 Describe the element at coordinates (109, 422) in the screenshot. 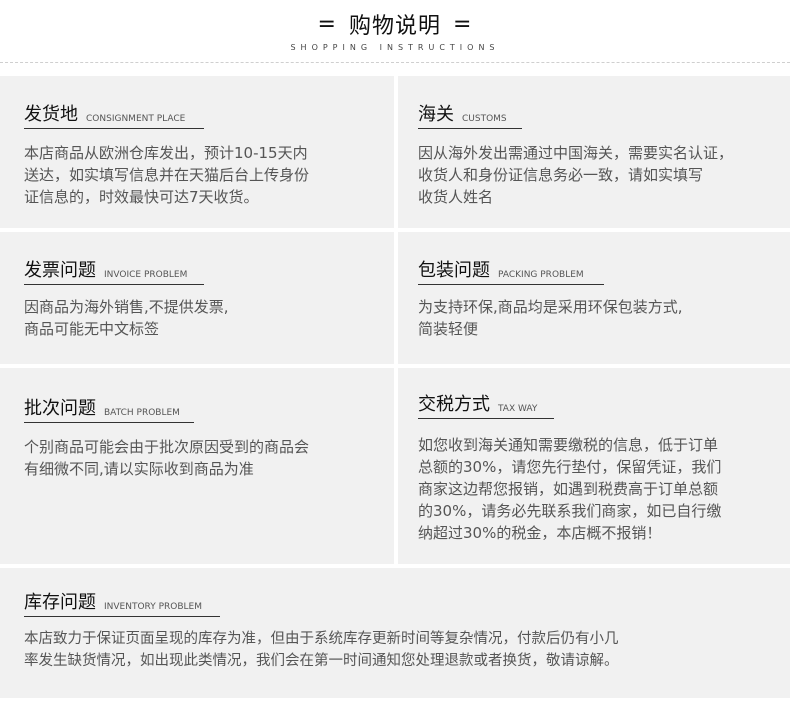

I see `panel-batch-underline` at that location.